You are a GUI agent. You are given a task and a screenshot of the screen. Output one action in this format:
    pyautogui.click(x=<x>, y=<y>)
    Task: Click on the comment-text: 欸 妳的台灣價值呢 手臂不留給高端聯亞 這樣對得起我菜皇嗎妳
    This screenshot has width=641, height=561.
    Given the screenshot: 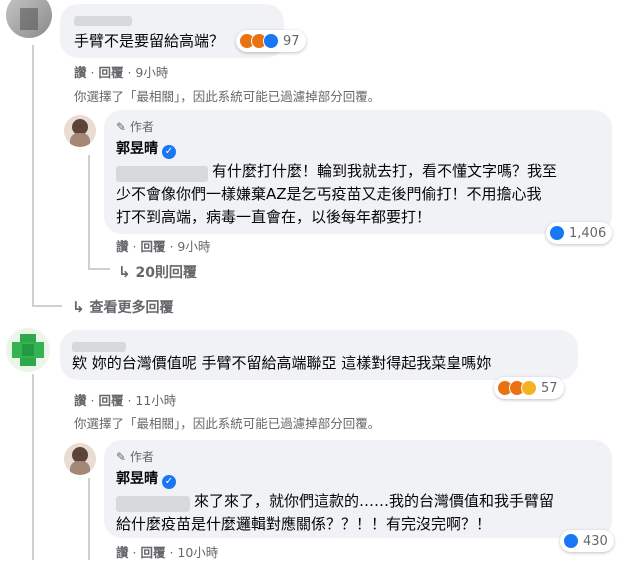 What is the action you would take?
    pyautogui.click(x=282, y=363)
    